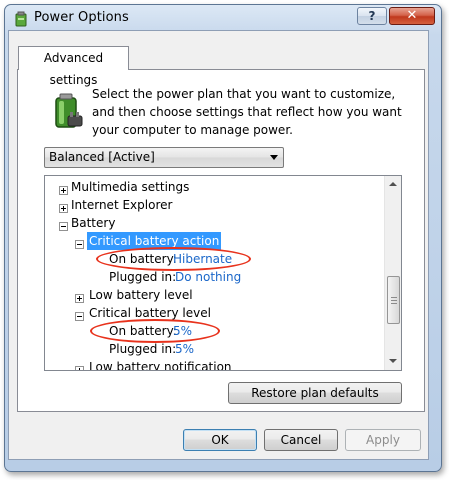 The image size is (449, 480). What do you see at coordinates (73, 66) in the screenshot?
I see `tab-advanced-settings: Advanced settings` at bounding box center [73, 66].